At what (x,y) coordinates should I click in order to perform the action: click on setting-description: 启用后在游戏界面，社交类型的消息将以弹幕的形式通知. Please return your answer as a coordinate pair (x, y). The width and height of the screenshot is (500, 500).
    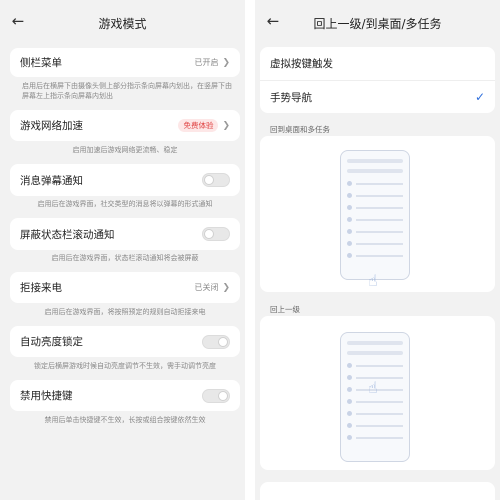
    Looking at the image, I should click on (125, 204).